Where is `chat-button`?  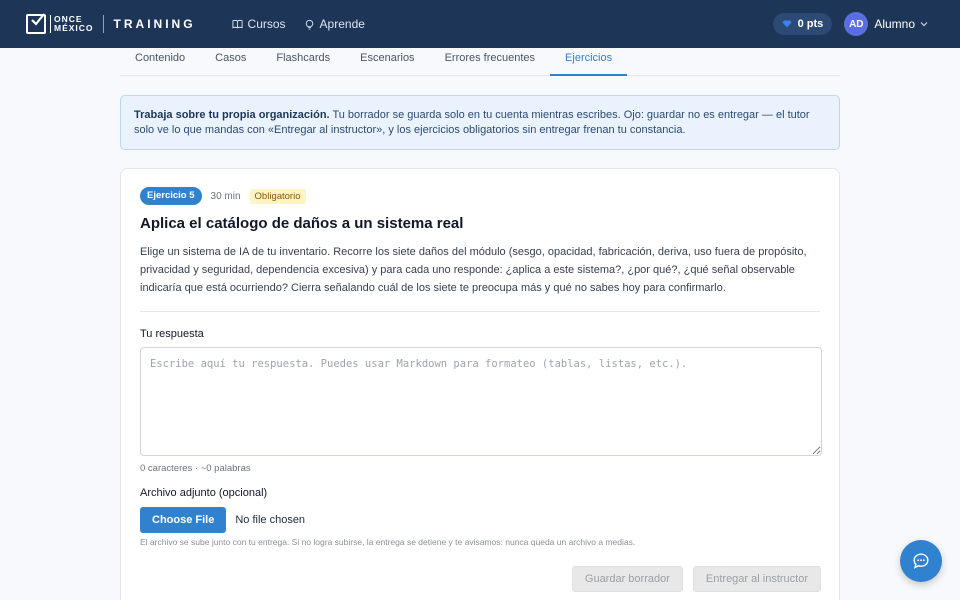
chat-button is located at coordinates (921, 561).